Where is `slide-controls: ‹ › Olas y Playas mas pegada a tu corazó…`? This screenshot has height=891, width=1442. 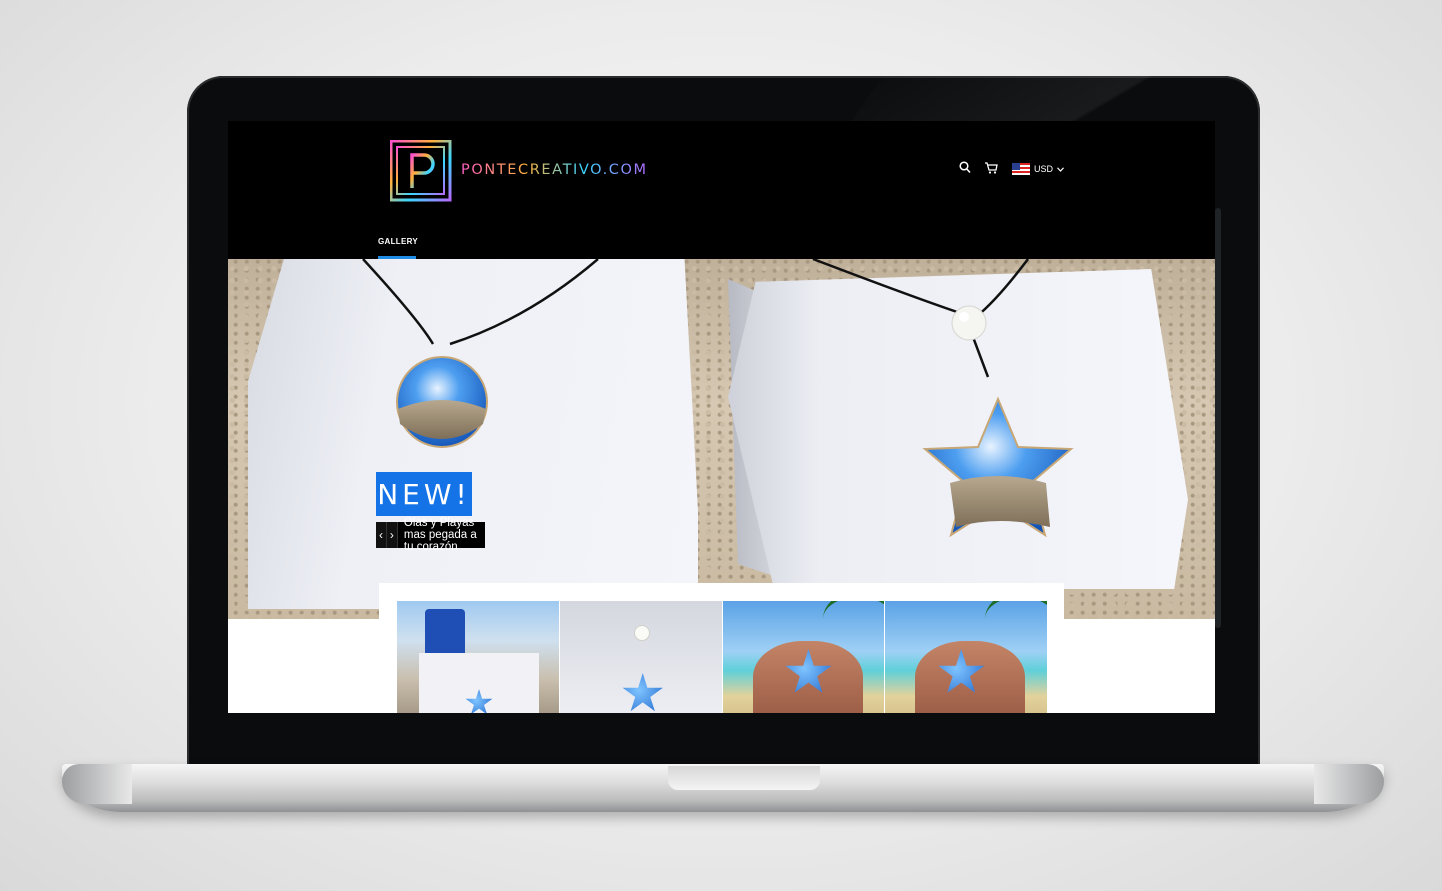
slide-controls: ‹ › Olas y Playas mas pegada a tu corazó… is located at coordinates (430, 535).